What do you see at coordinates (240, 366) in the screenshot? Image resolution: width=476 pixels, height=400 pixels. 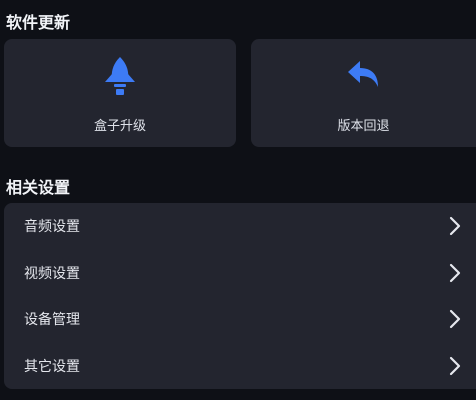 I see `settings-item-other: 其它设置` at bounding box center [240, 366].